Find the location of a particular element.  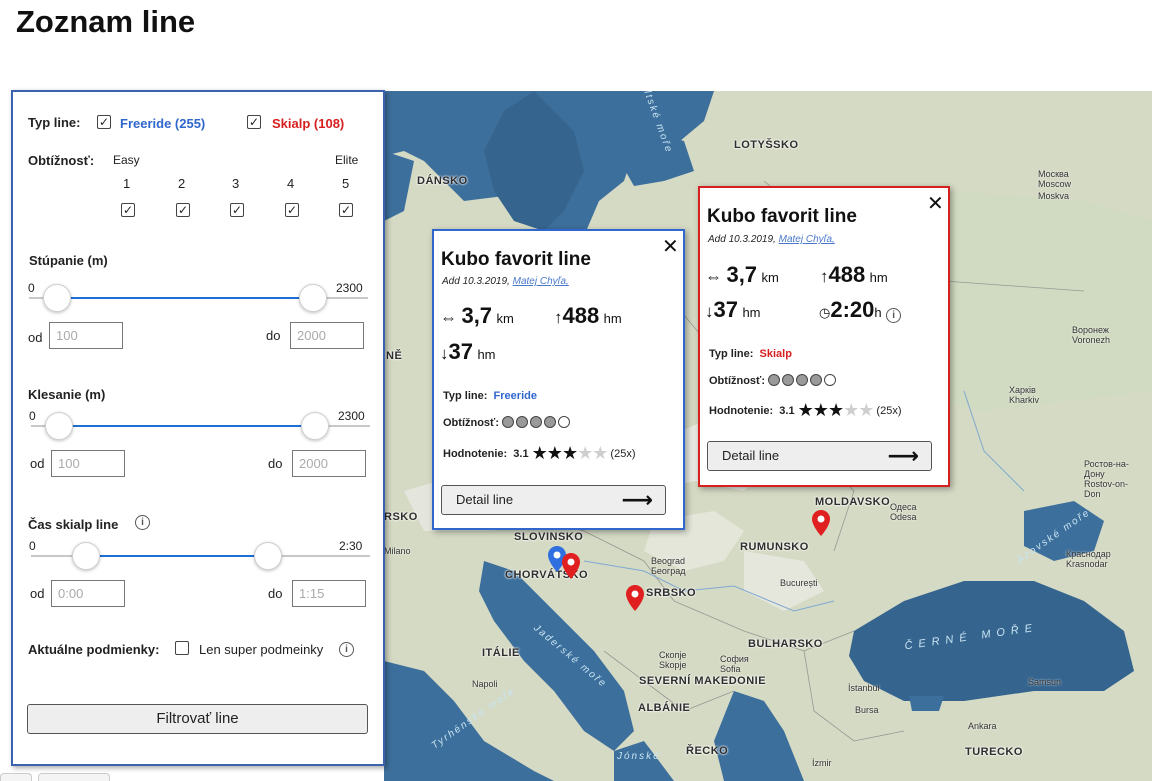

descent-min-handle is located at coordinates (58, 426).